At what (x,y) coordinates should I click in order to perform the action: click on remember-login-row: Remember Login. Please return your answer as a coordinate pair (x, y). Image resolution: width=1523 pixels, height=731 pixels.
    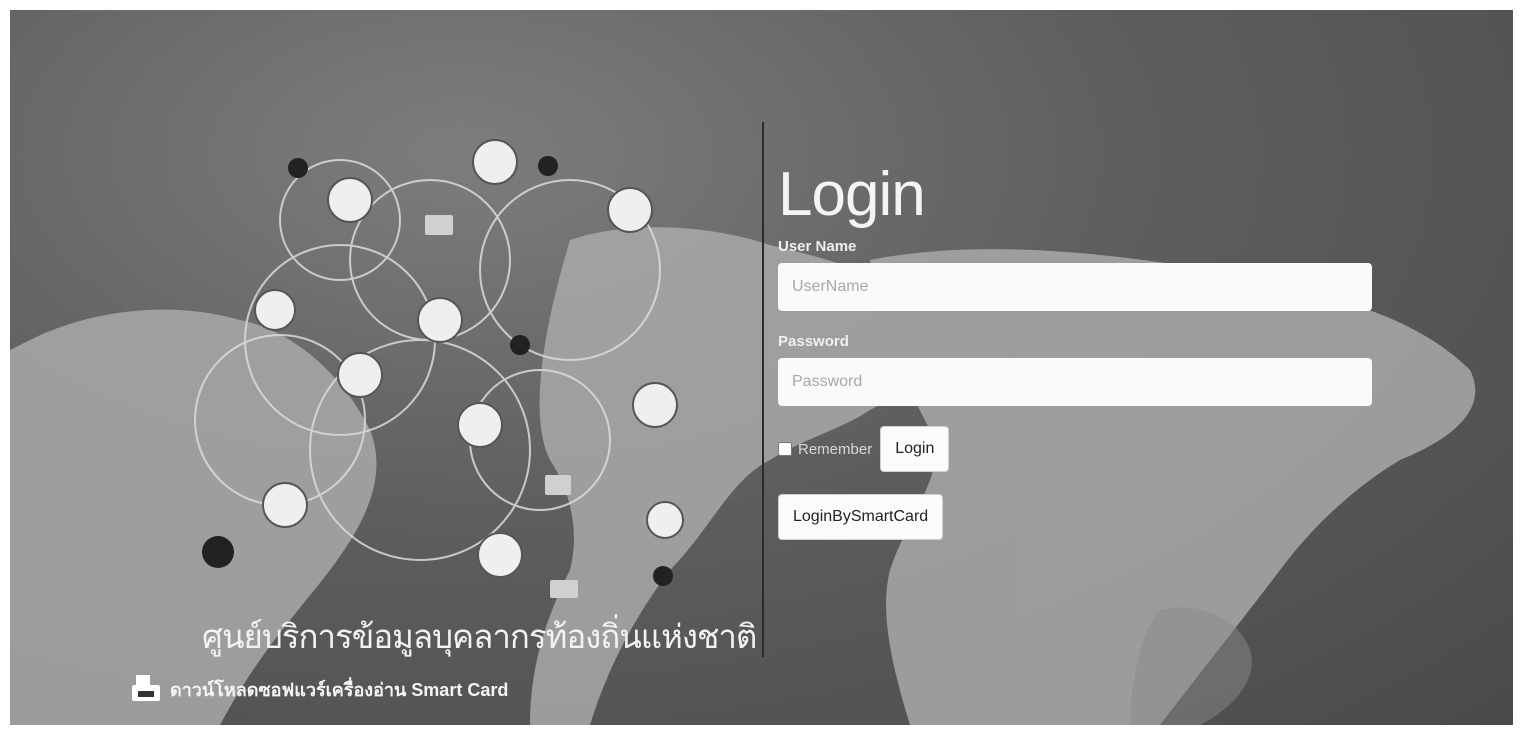
    Looking at the image, I should click on (1078, 449).